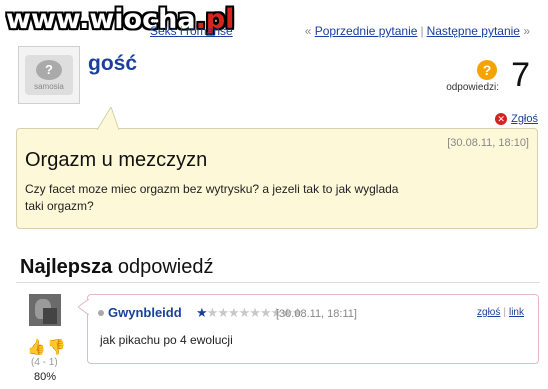 This screenshot has height=389, width=548. What do you see at coordinates (472, 87) in the screenshot?
I see `answers-label: odpowiedzi:` at bounding box center [472, 87].